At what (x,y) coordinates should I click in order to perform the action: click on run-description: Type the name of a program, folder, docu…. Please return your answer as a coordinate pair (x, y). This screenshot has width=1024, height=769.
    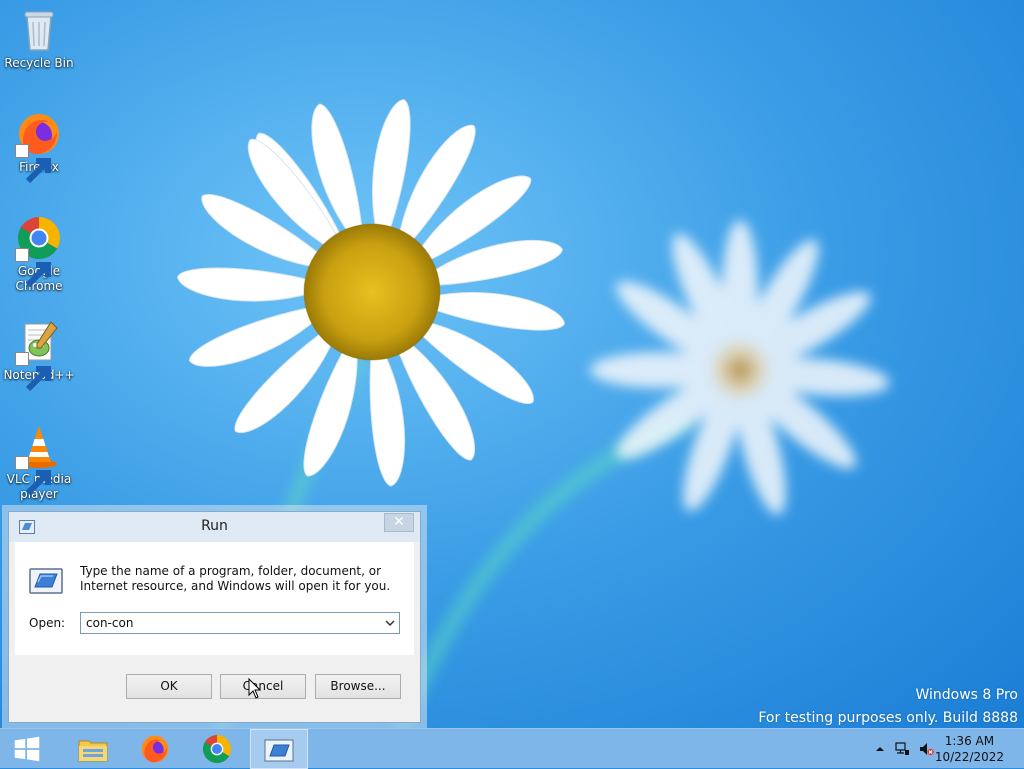
    Looking at the image, I should click on (235, 578).